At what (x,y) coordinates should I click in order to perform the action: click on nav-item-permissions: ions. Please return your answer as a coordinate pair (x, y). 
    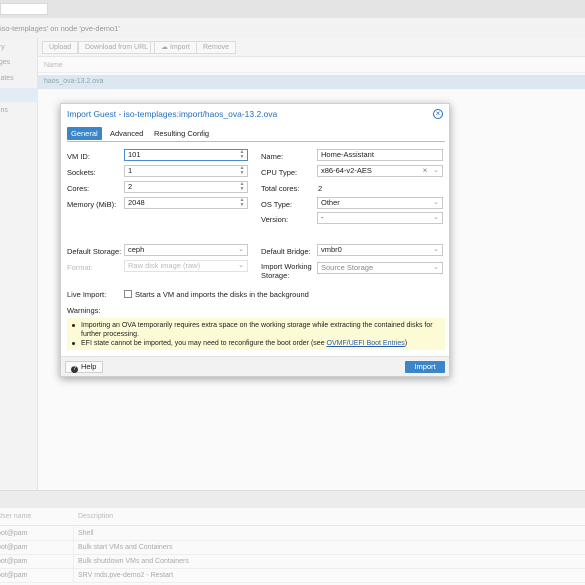
    Looking at the image, I should click on (19, 111).